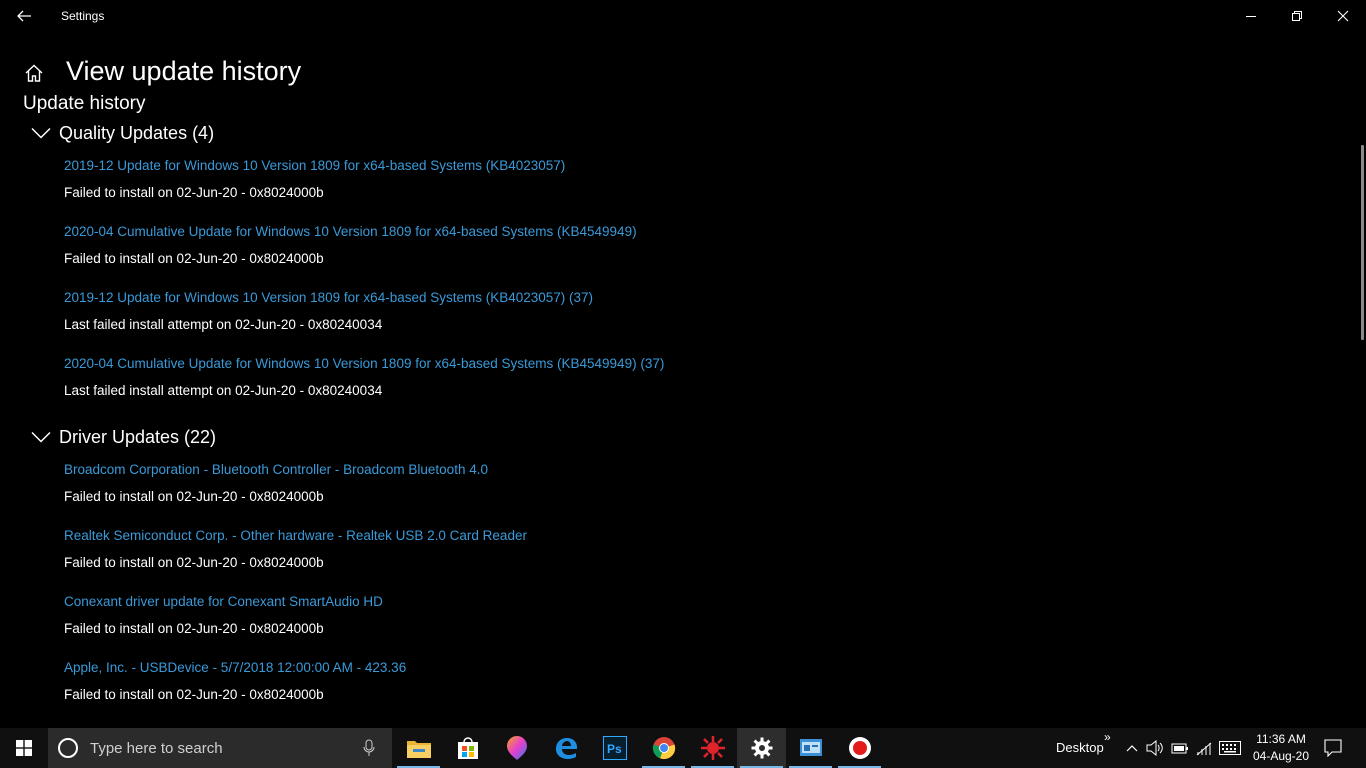 This screenshot has width=1366, height=768. I want to click on driver-updates-toggle: Driver Updates (22), so click(123, 437).